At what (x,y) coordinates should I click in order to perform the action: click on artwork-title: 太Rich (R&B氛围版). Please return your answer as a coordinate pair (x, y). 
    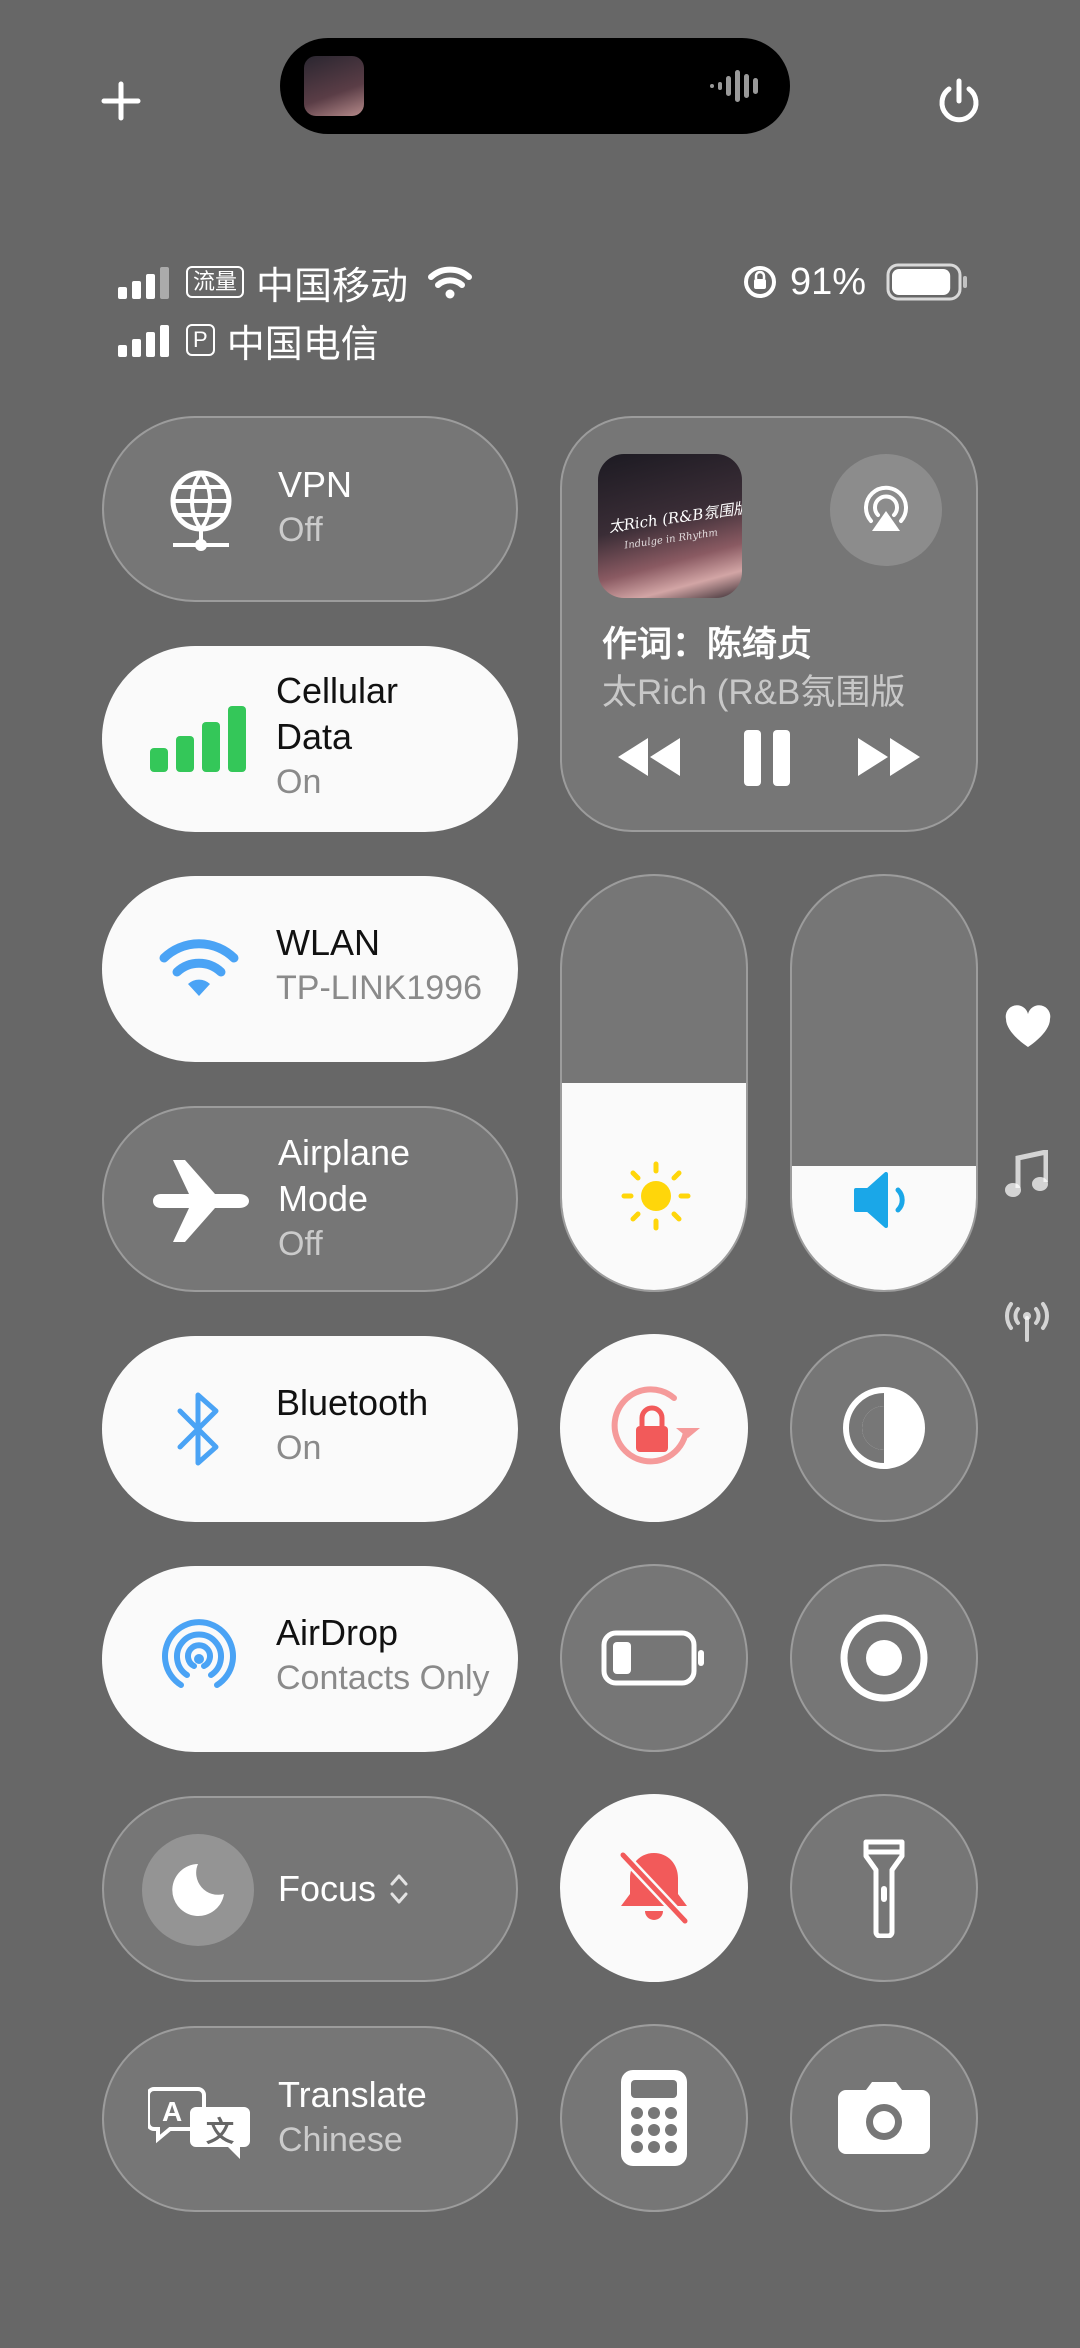
    Looking at the image, I should click on (674, 517).